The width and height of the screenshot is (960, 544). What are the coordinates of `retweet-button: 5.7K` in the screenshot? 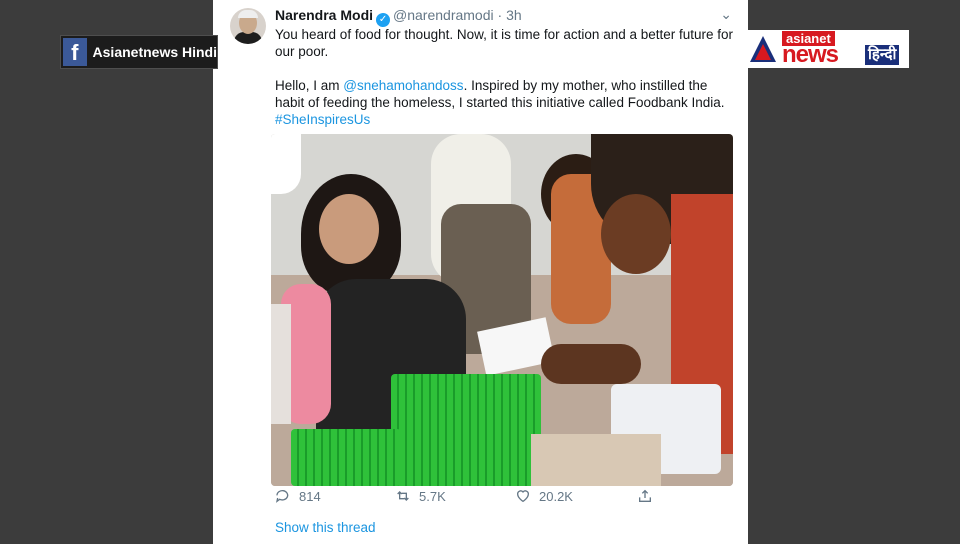 It's located at (420, 496).